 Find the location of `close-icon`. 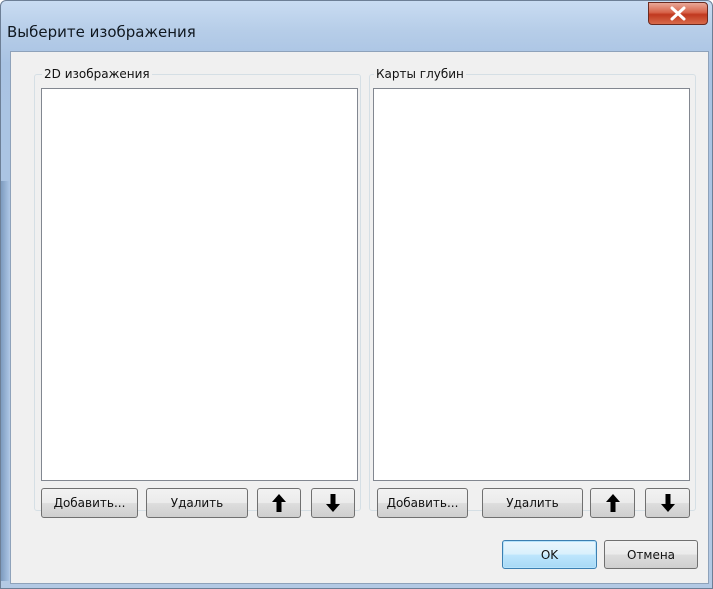

close-icon is located at coordinates (678, 13).